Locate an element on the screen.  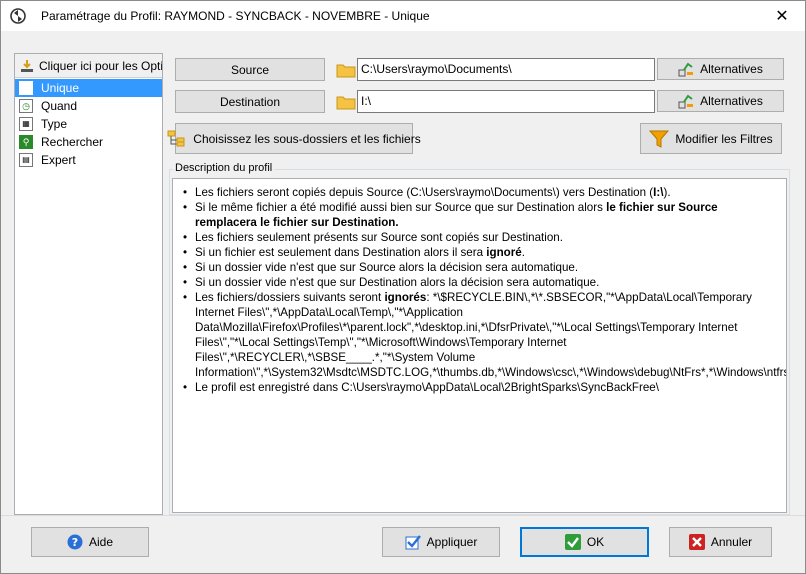
nav-item-label: Quand is located at coordinates (59, 106).